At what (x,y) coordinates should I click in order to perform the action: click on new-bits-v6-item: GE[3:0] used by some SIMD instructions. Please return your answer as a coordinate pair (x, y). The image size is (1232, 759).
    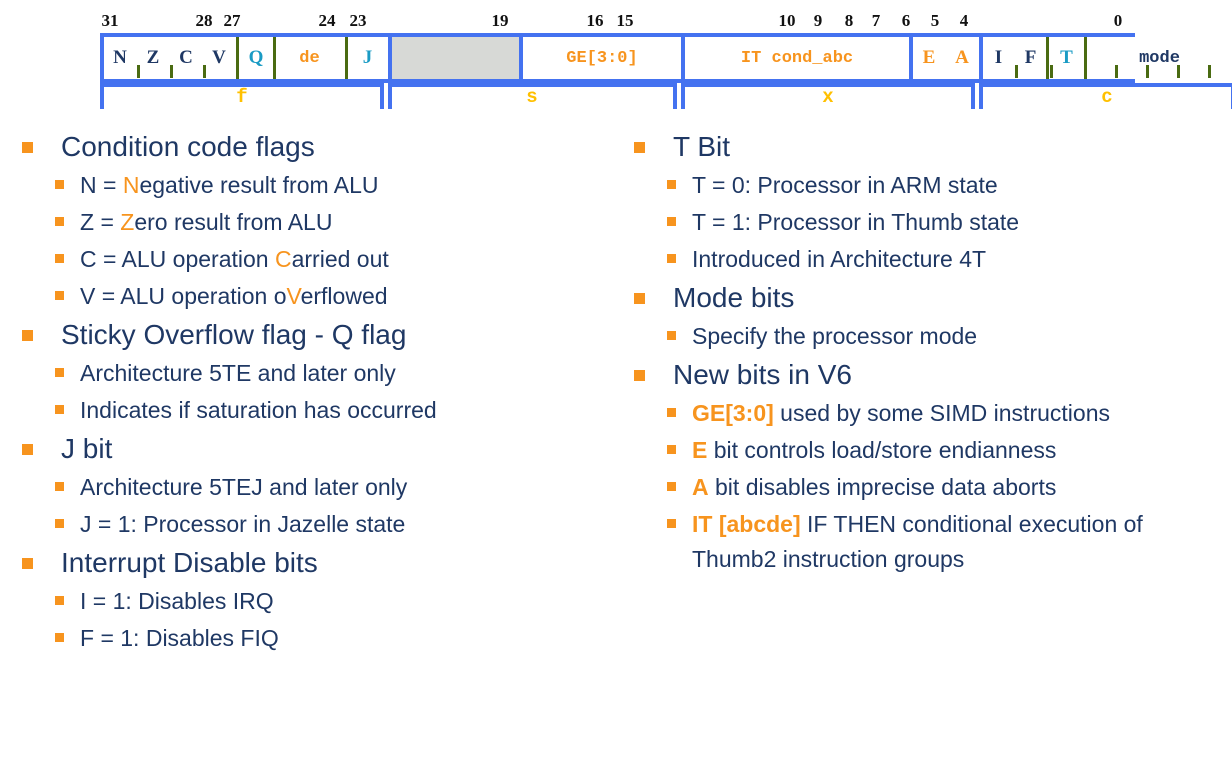
    Looking at the image, I should click on (949, 413).